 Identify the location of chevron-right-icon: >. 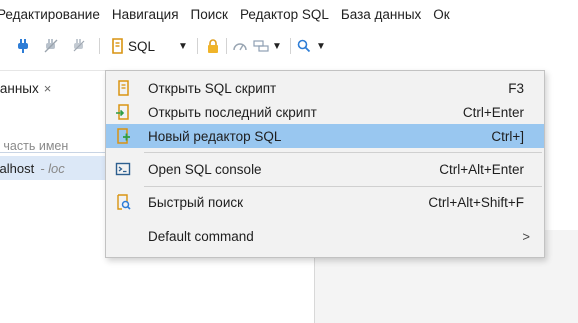
(526, 236).